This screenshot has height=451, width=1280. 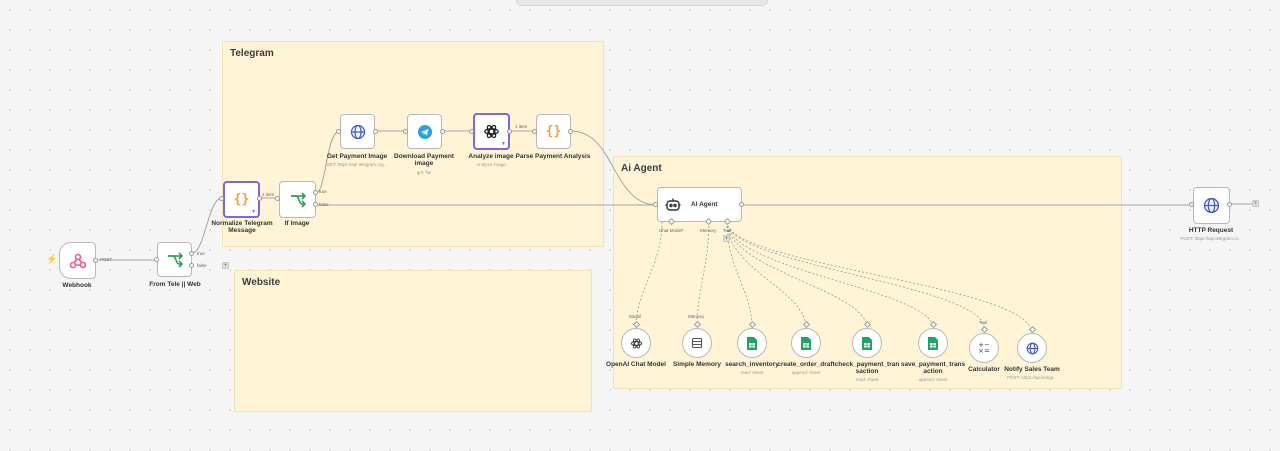 I want to click on analyze-image-node: ▼, so click(x=491, y=131).